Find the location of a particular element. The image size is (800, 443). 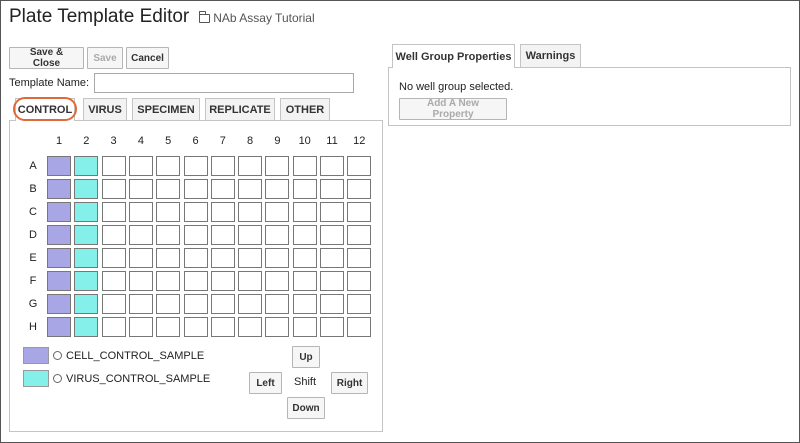

tab-specimen: SPECIMEN is located at coordinates (166, 109).